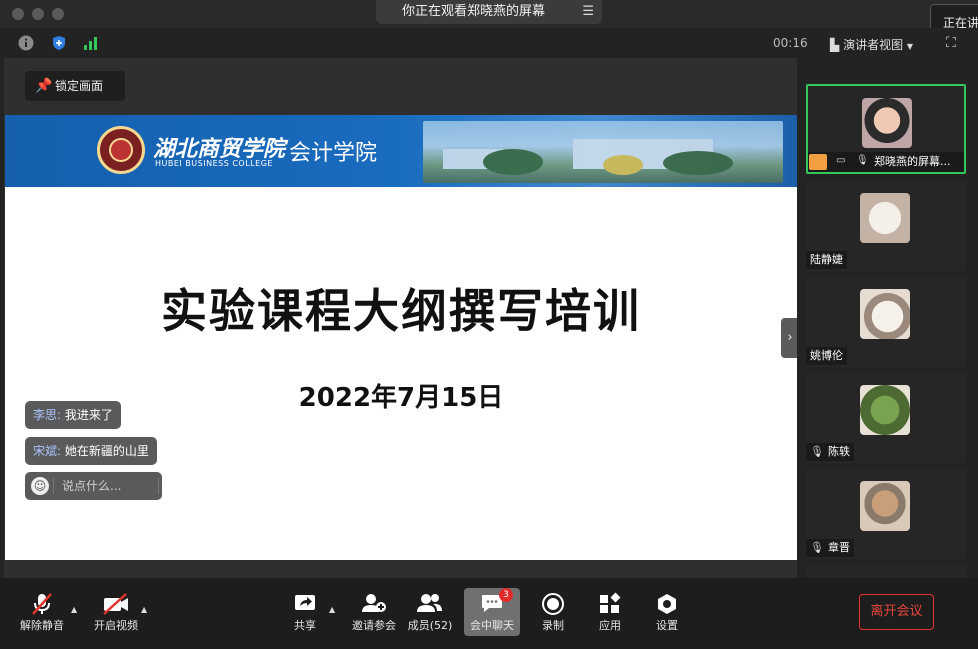 The image size is (978, 649). I want to click on chat-text: 我进来了, so click(88, 415).